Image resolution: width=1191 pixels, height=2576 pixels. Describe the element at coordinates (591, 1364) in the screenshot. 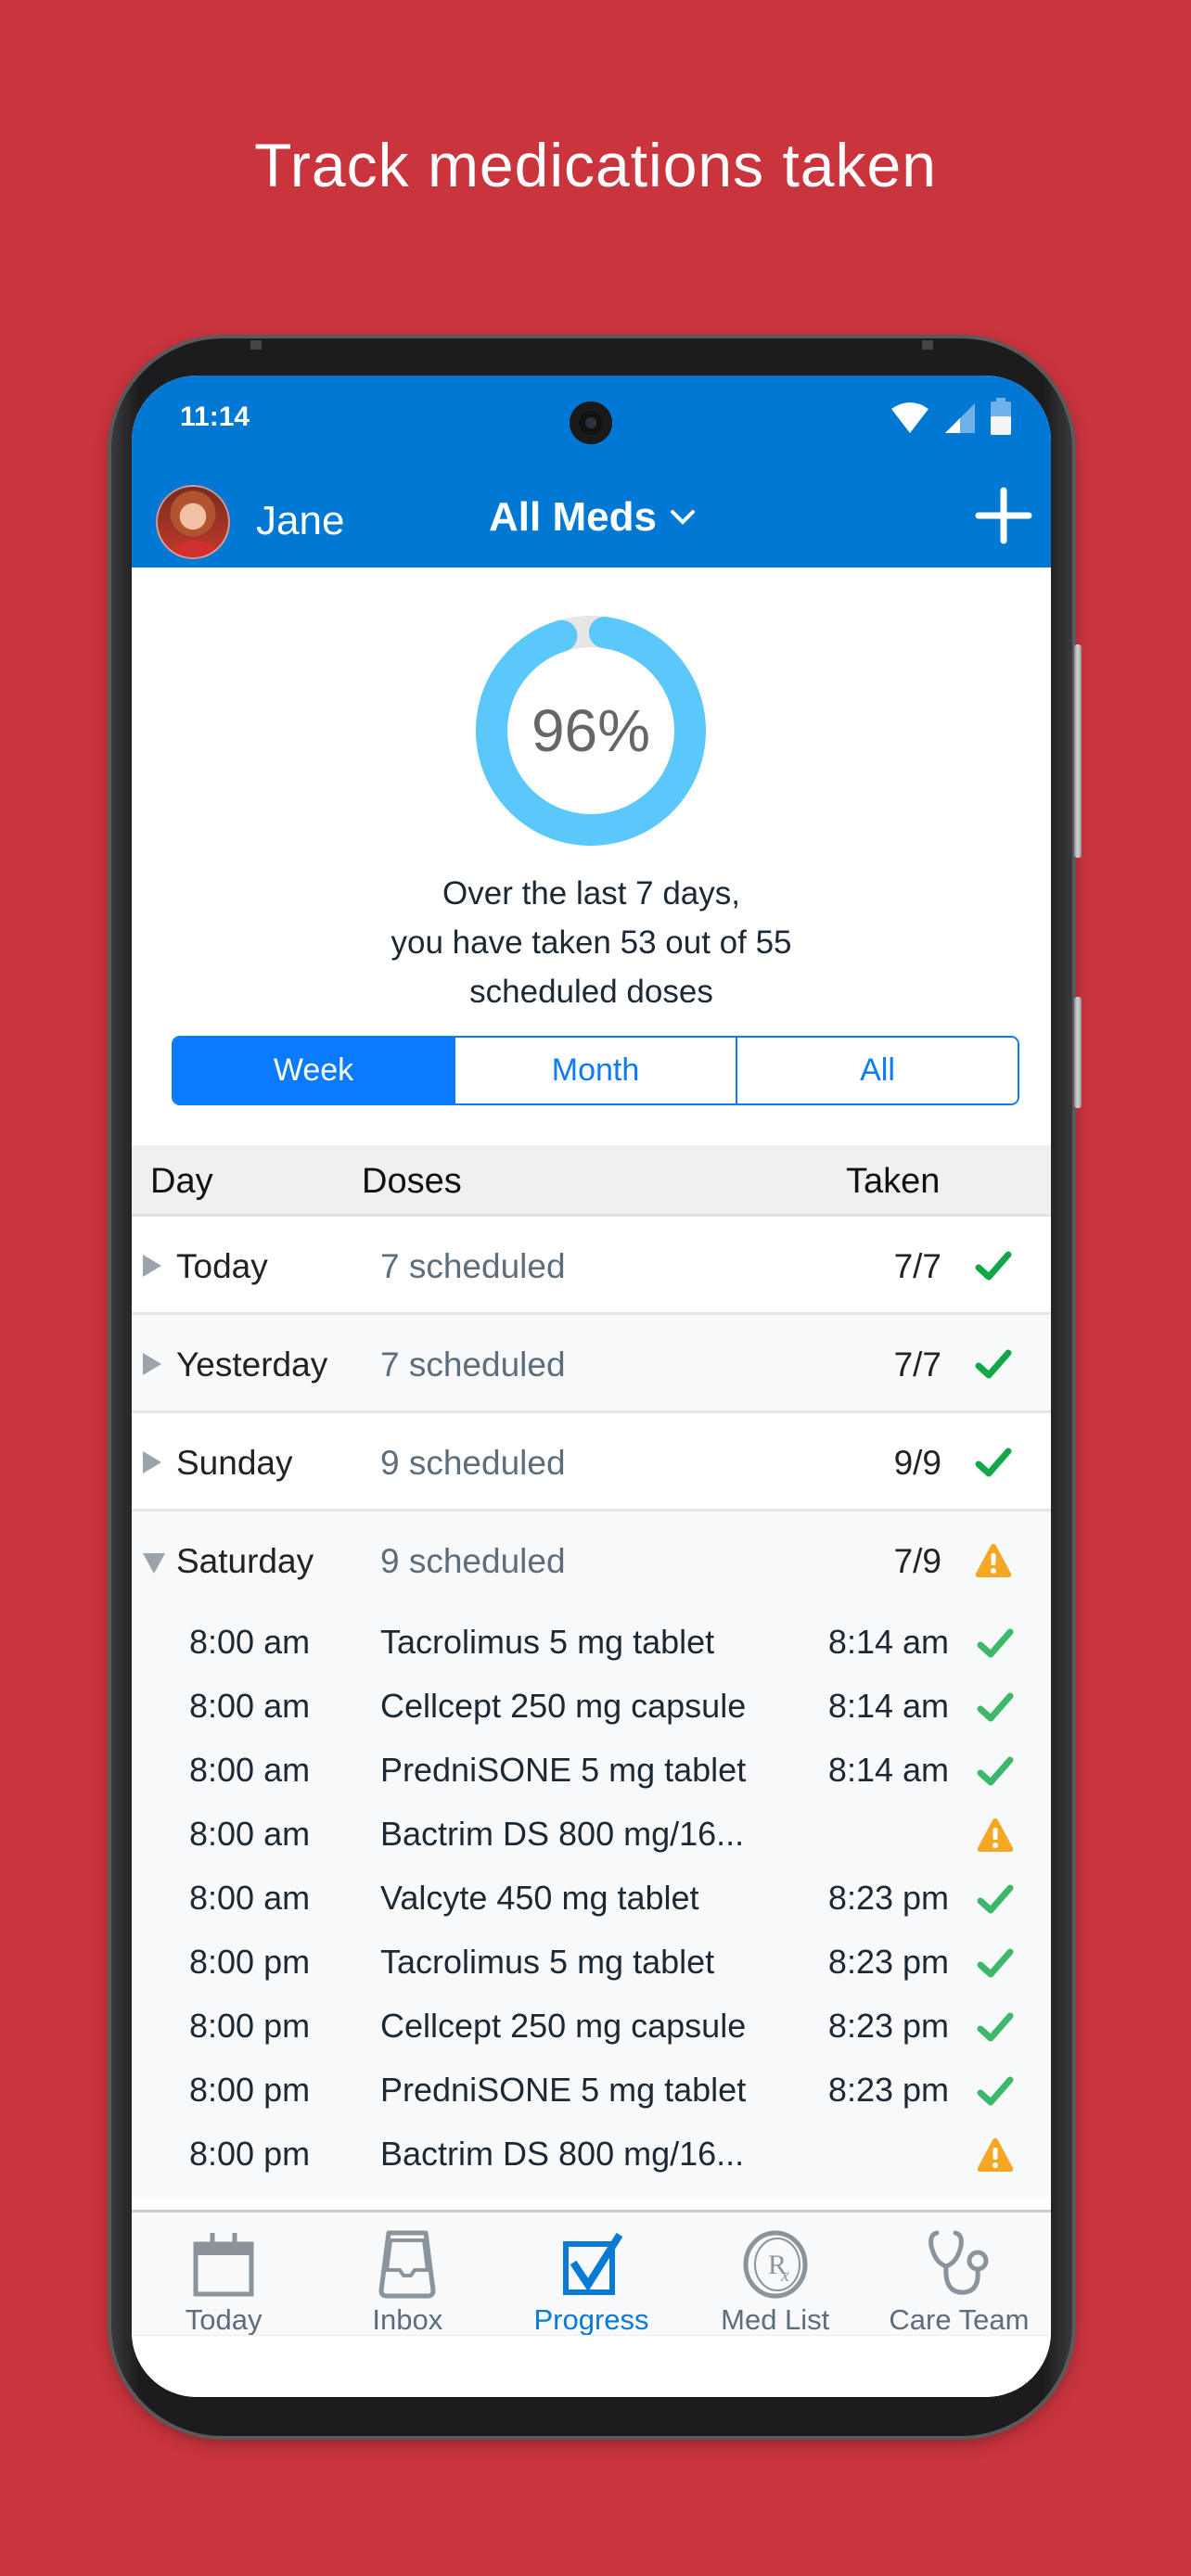

I see `day-row-yesterday: Yesterday 7 scheduled 7/7` at that location.